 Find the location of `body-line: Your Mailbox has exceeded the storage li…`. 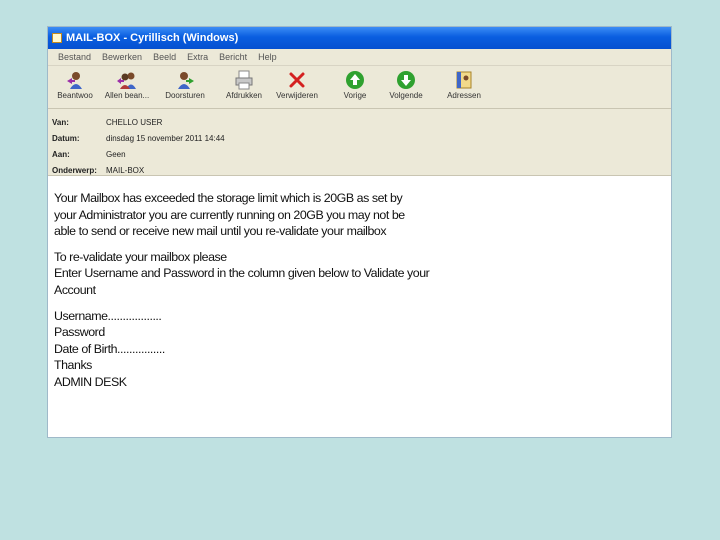

body-line: Your Mailbox has exceeded the storage li… is located at coordinates (228, 198).